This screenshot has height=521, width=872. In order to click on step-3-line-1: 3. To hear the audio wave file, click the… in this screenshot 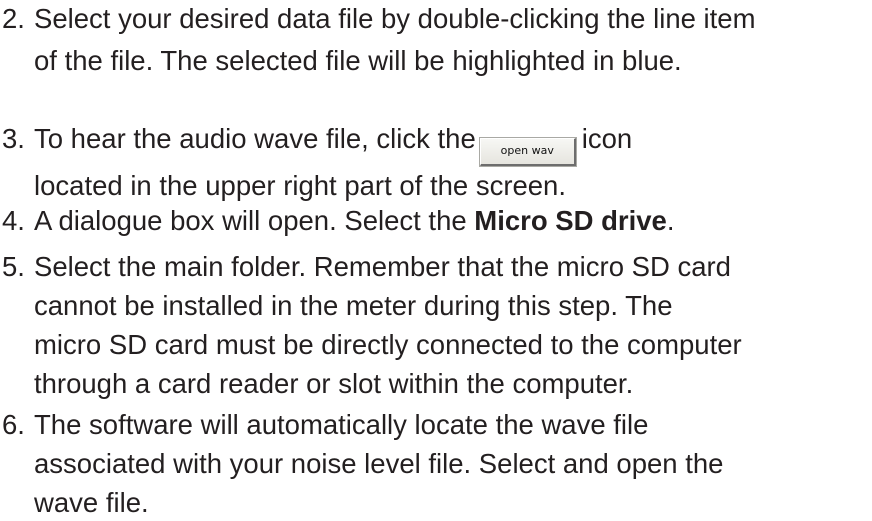, I will do `click(316, 143)`.